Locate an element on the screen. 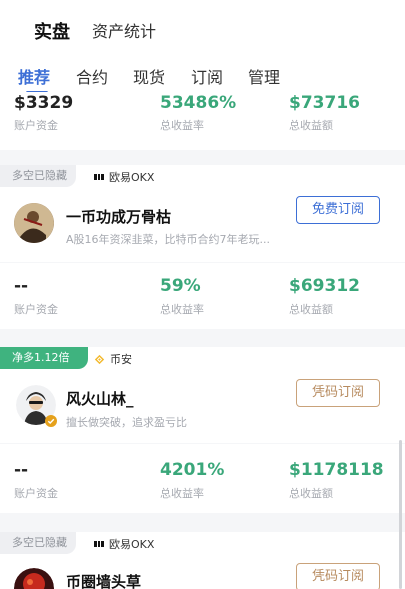 Image resolution: width=405 pixels, height=589 pixels. subtab-spot: 现货 is located at coordinates (149, 76).